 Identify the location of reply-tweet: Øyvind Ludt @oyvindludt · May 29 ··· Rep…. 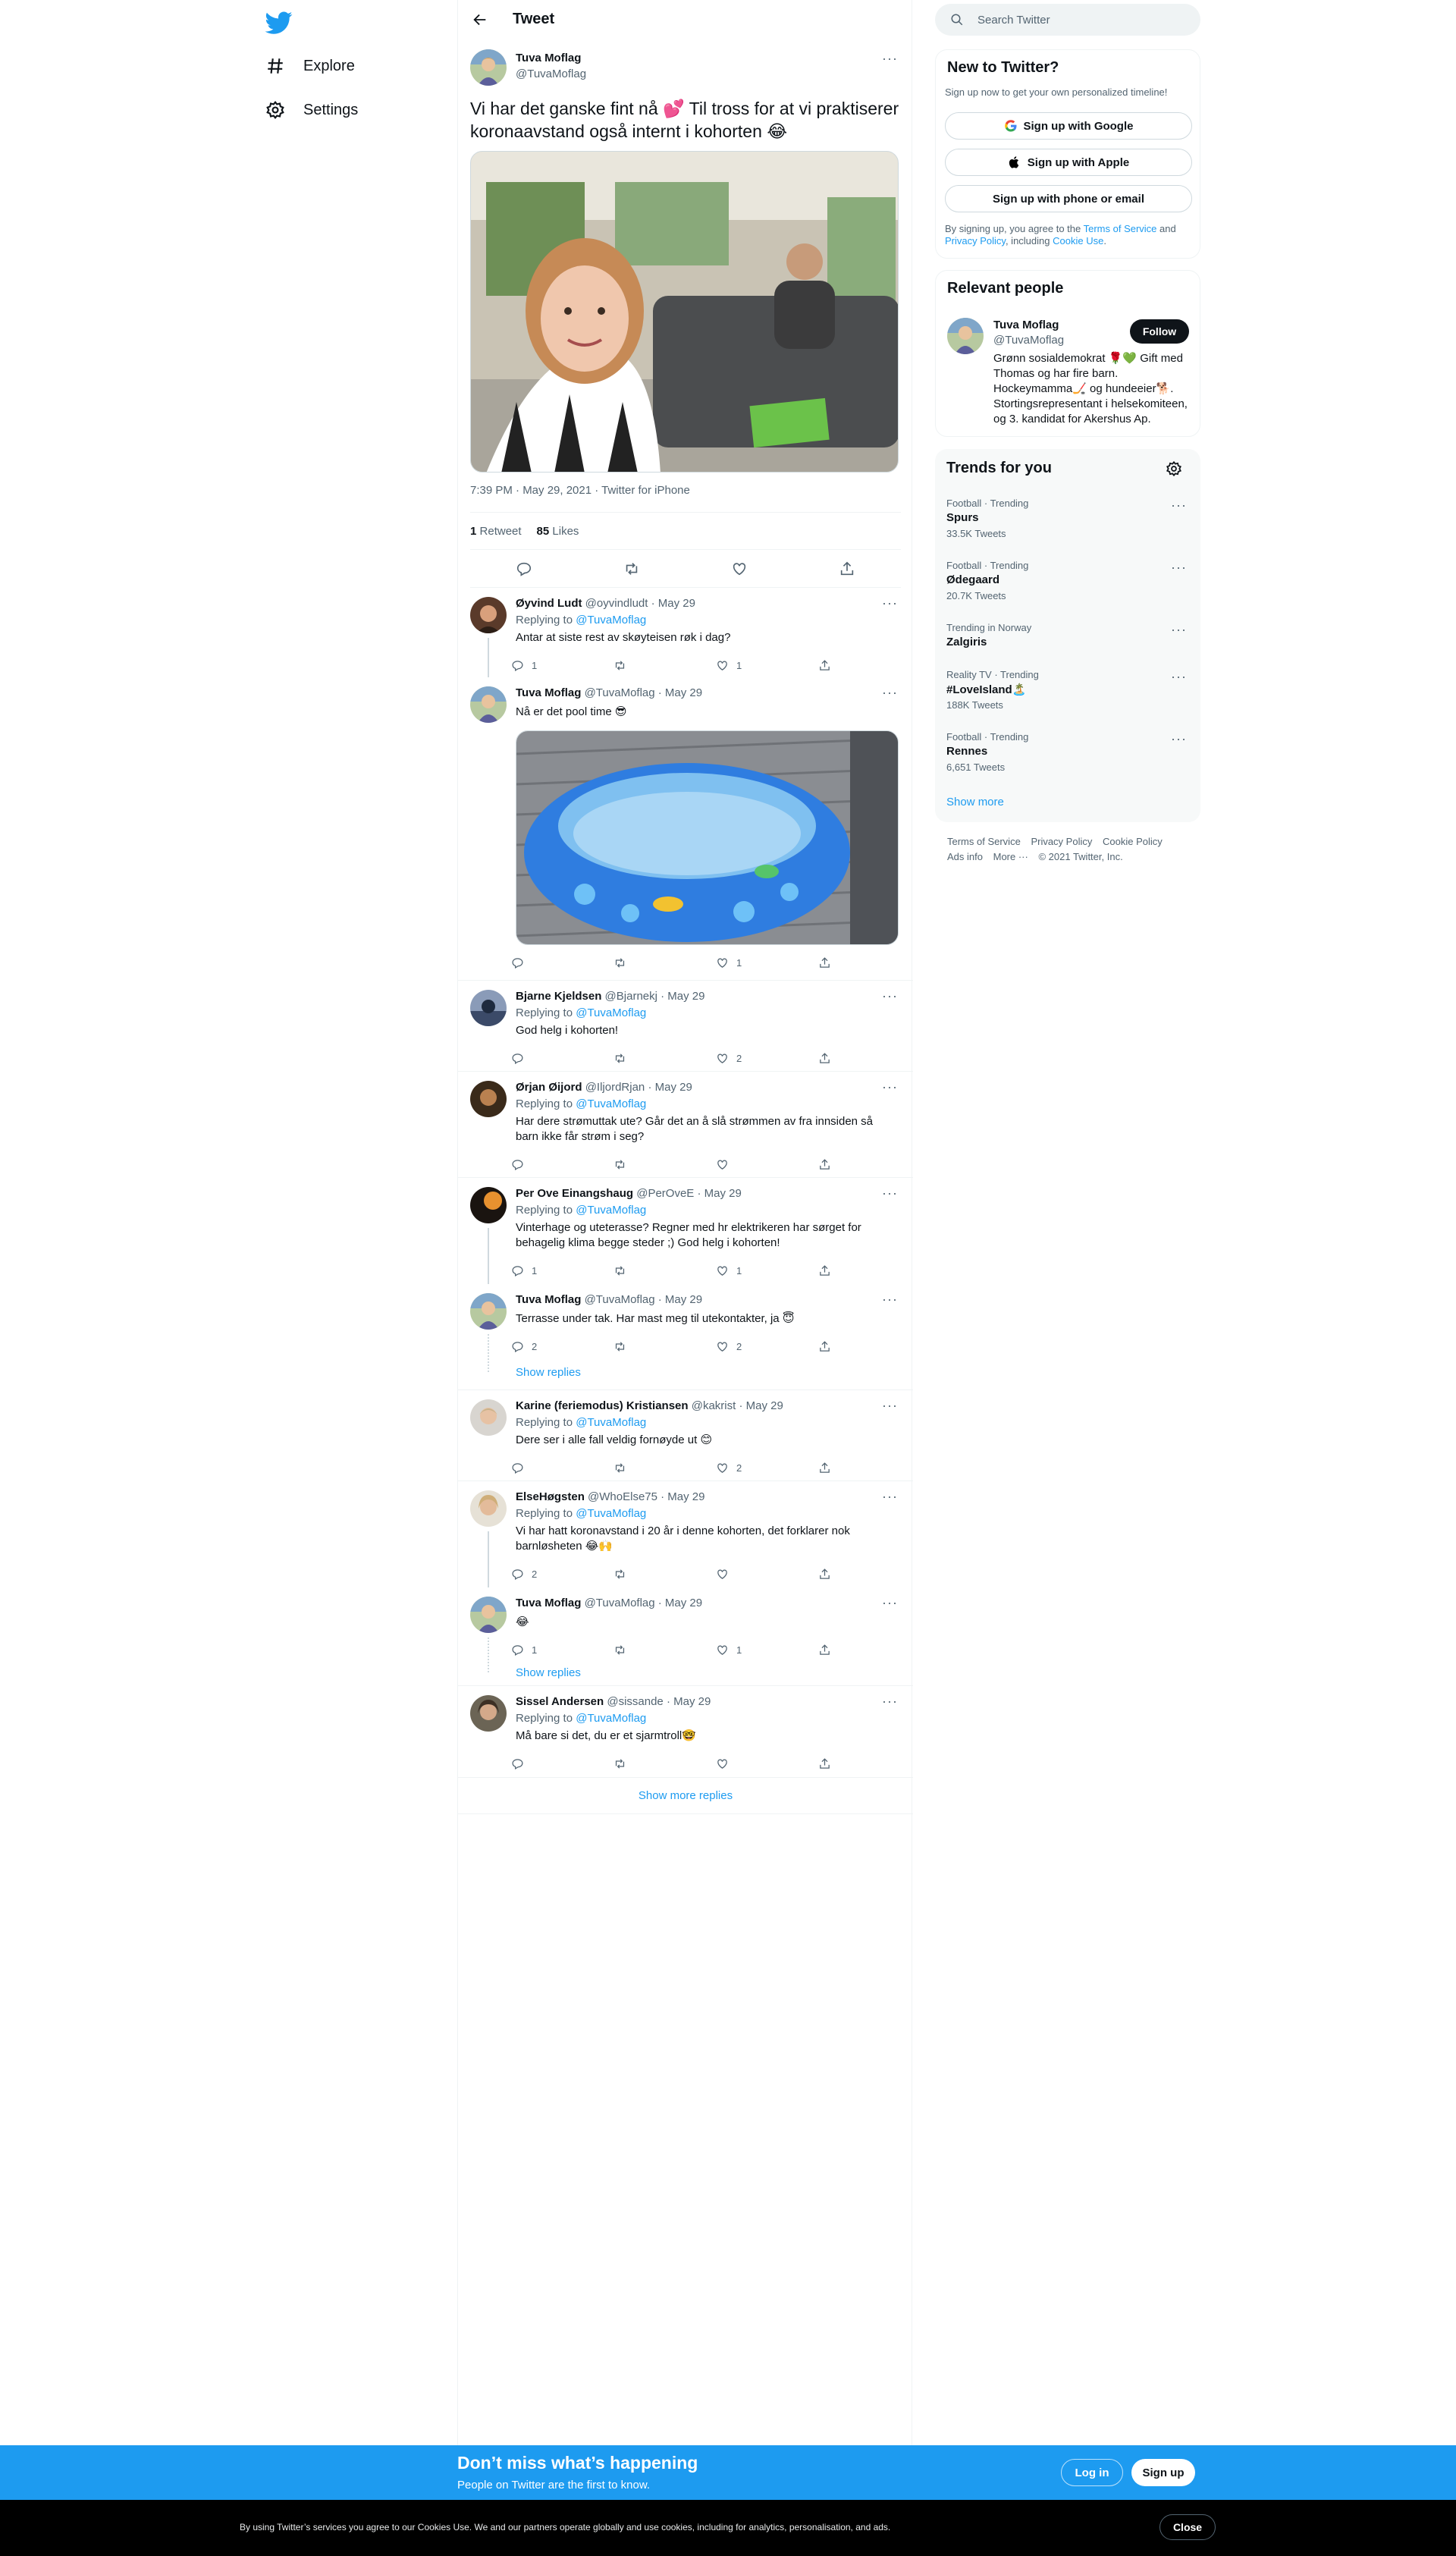
(685, 633).